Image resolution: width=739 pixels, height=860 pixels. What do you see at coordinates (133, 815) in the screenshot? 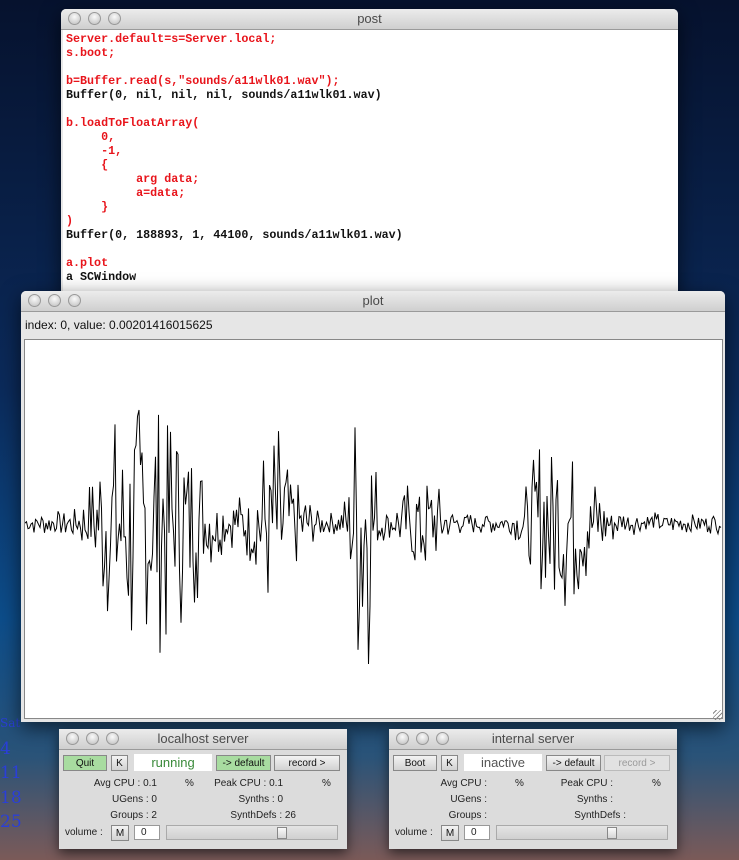
I see `groups-count: Groups : 2` at bounding box center [133, 815].